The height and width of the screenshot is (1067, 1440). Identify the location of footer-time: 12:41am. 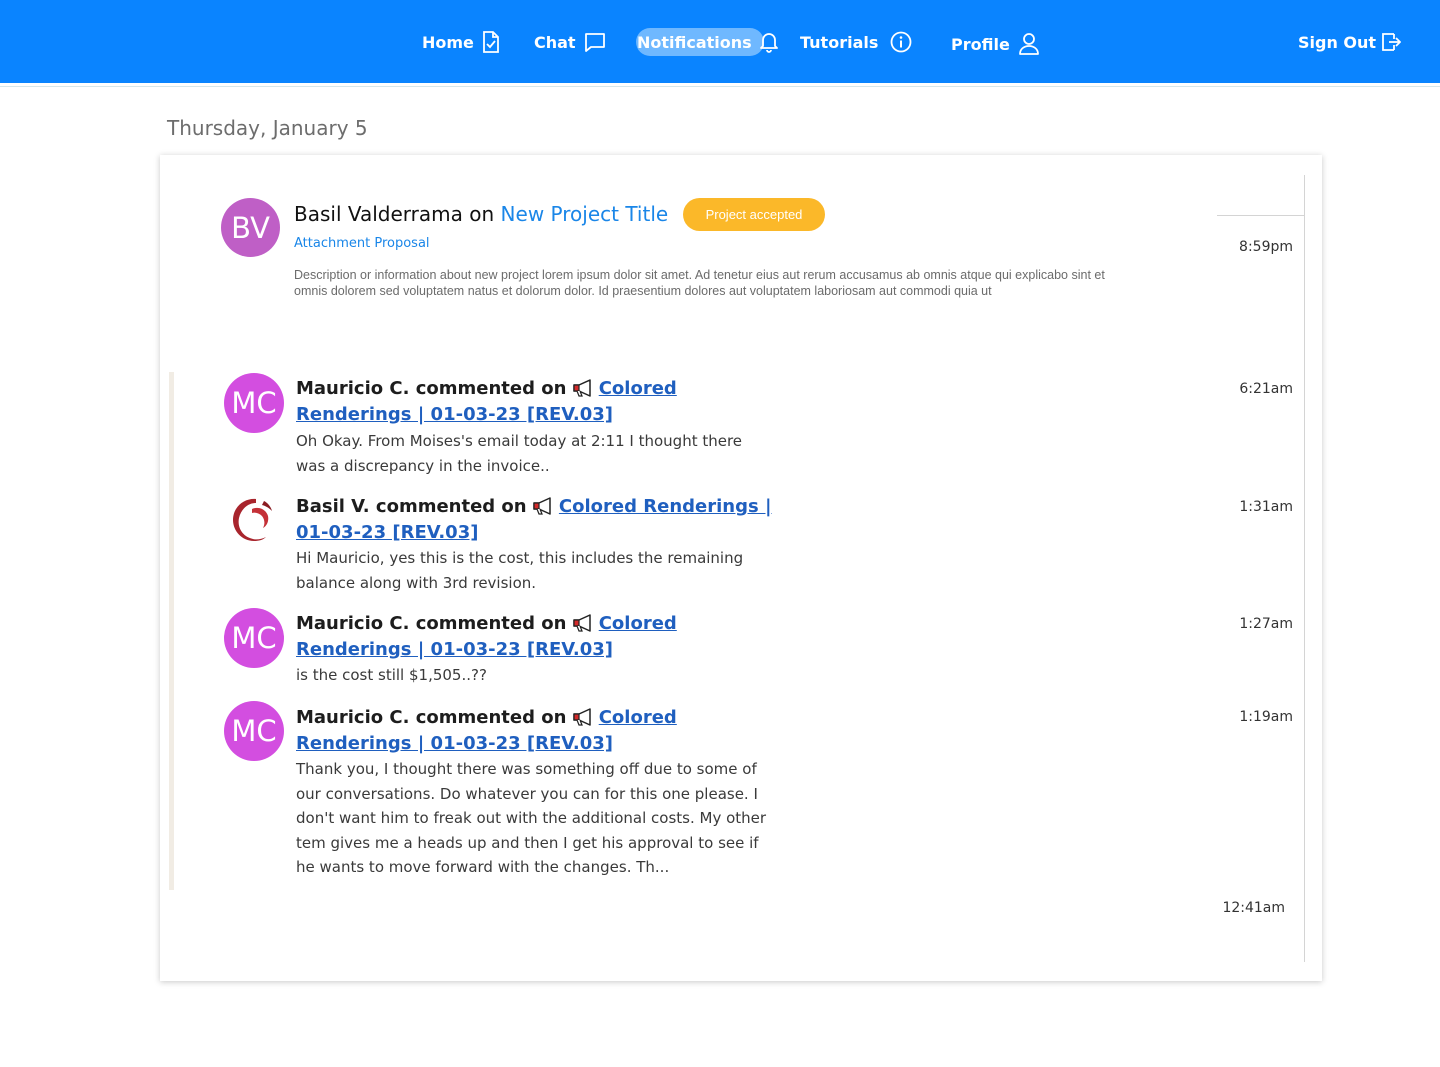
(1253, 908).